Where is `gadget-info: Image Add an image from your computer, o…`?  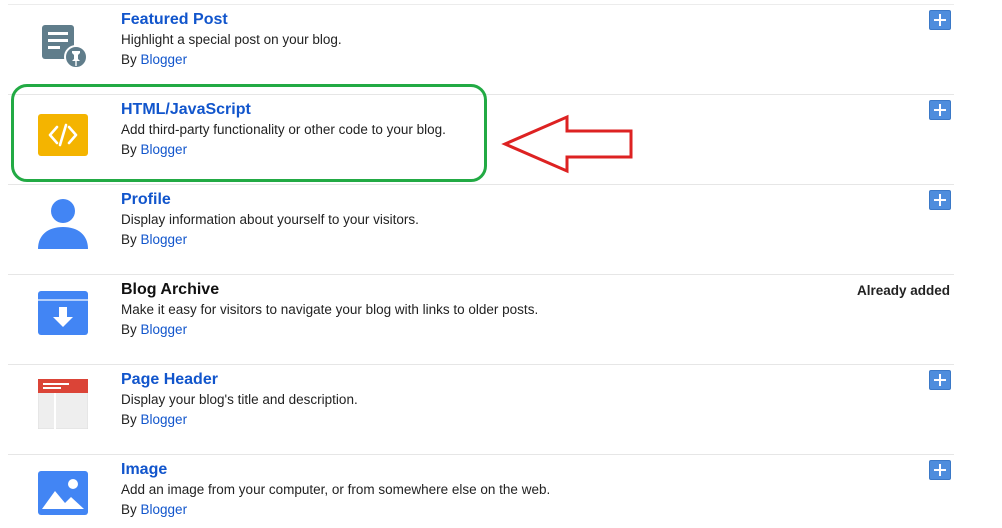 gadget-info: Image Add an image from your computer, o… is located at coordinates (487, 489).